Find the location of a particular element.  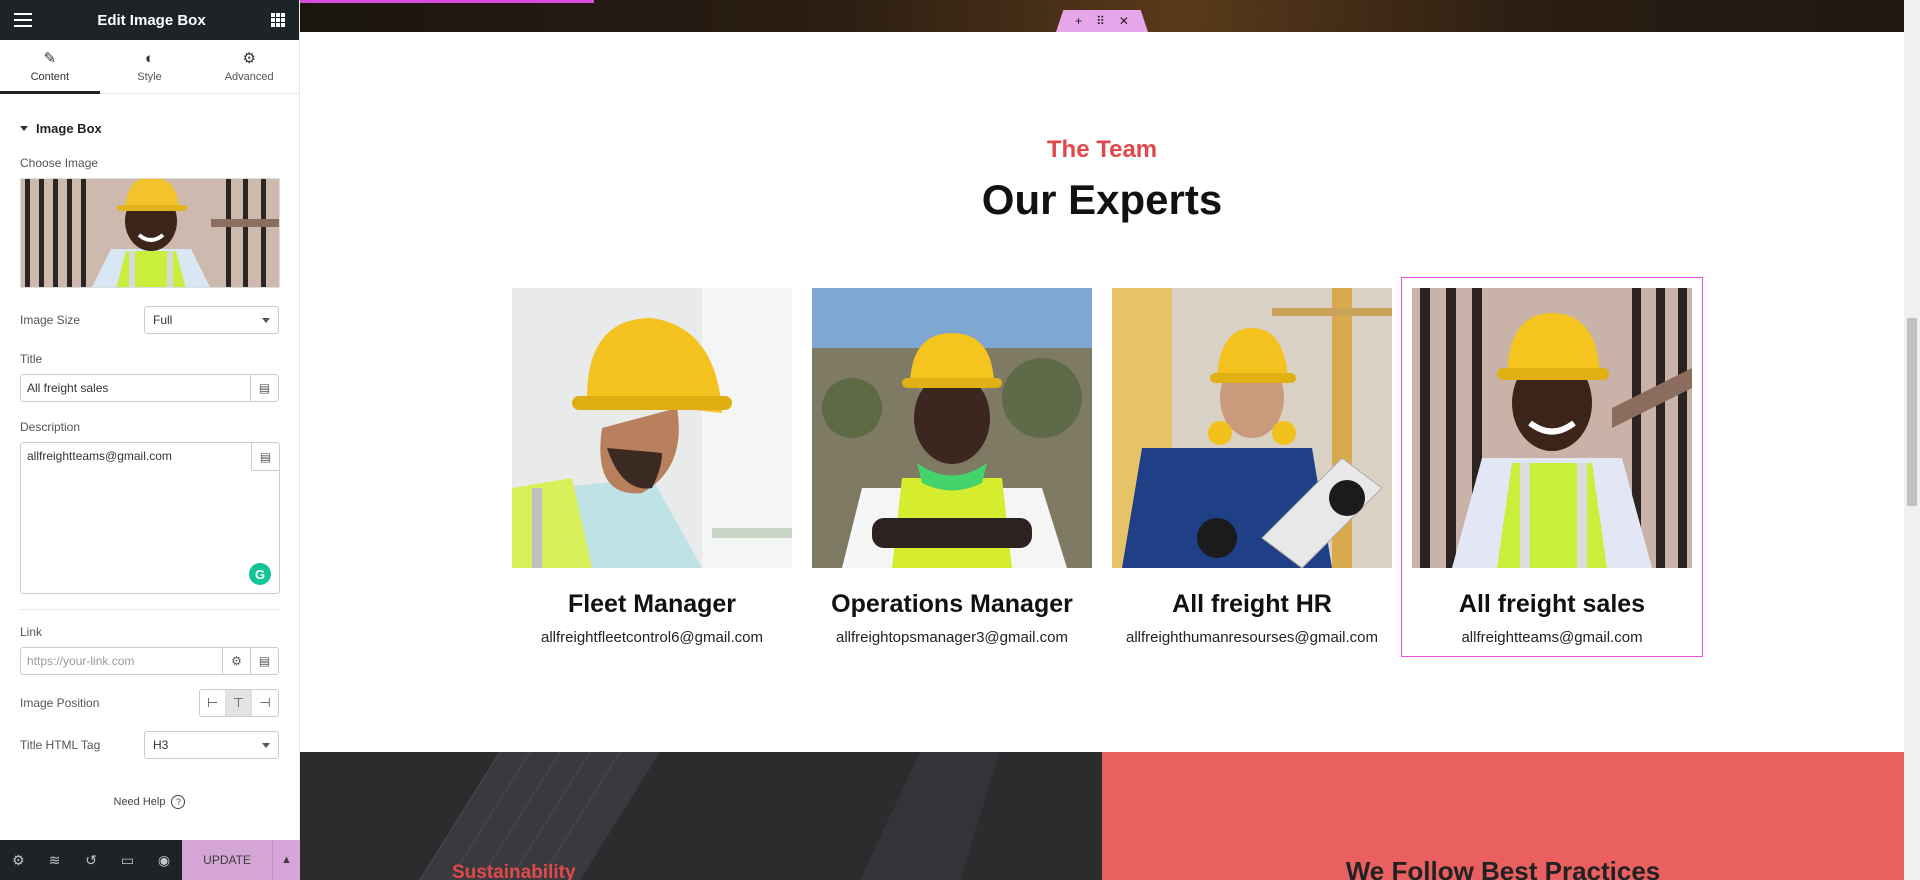

title-label: Title is located at coordinates (31, 359).